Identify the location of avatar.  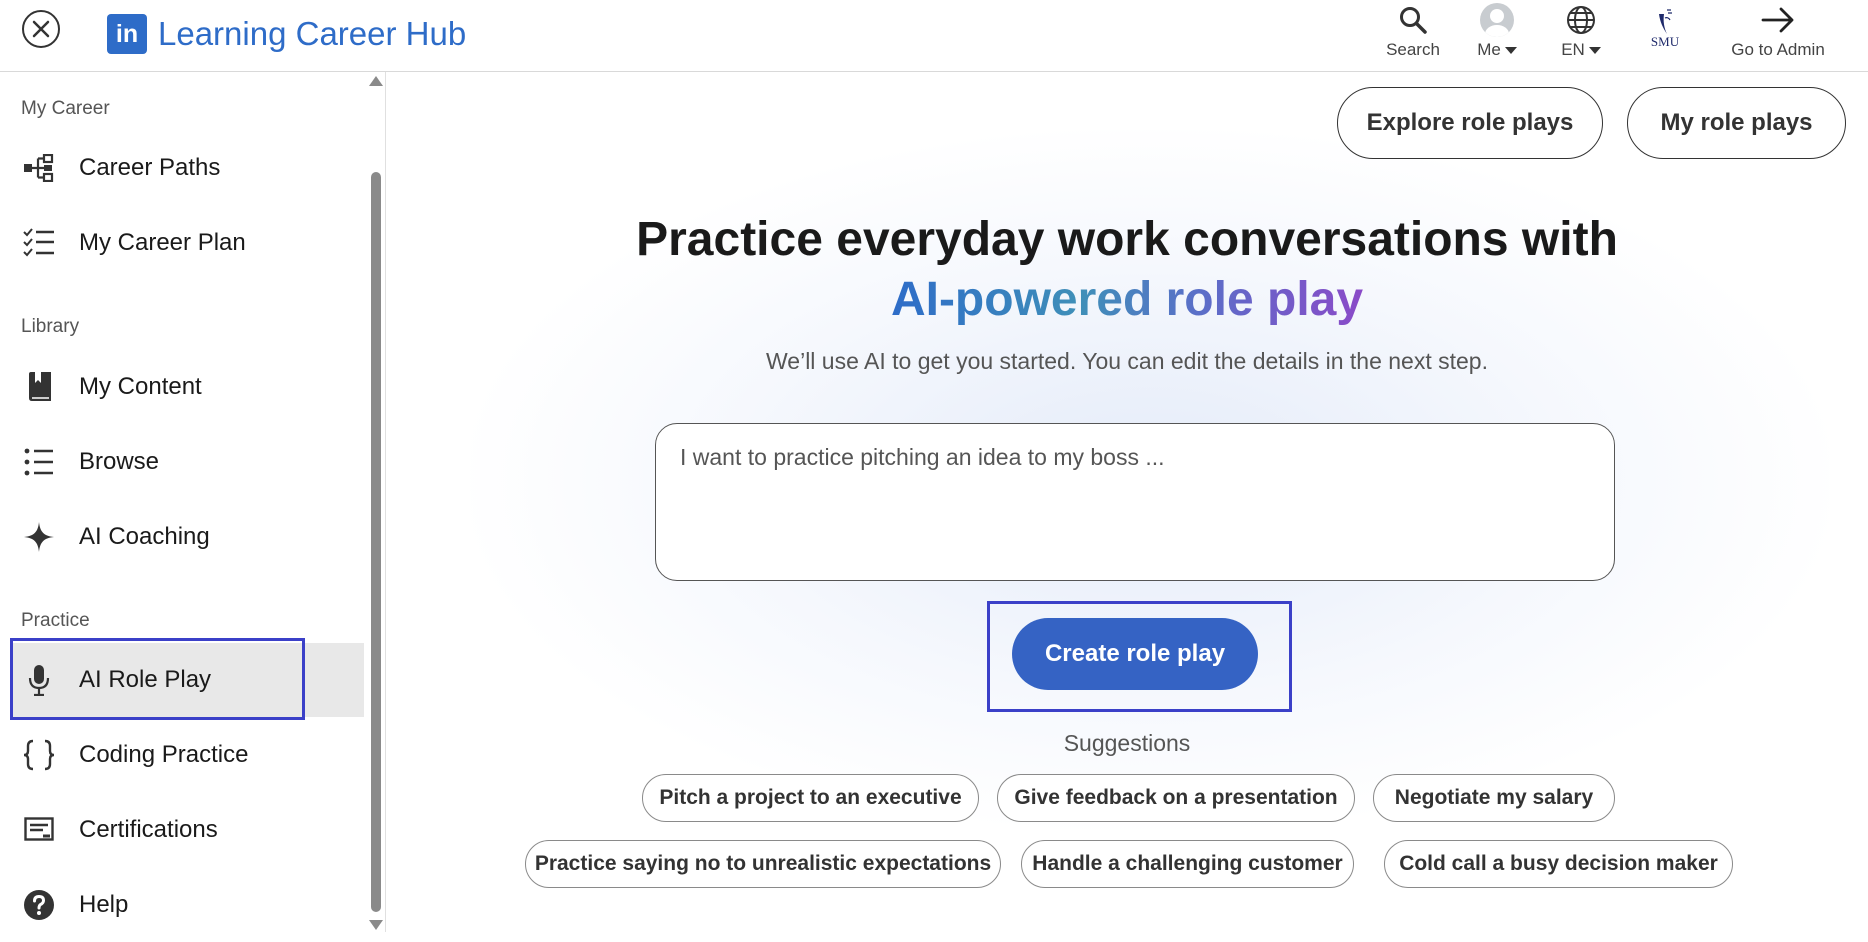
(1497, 20).